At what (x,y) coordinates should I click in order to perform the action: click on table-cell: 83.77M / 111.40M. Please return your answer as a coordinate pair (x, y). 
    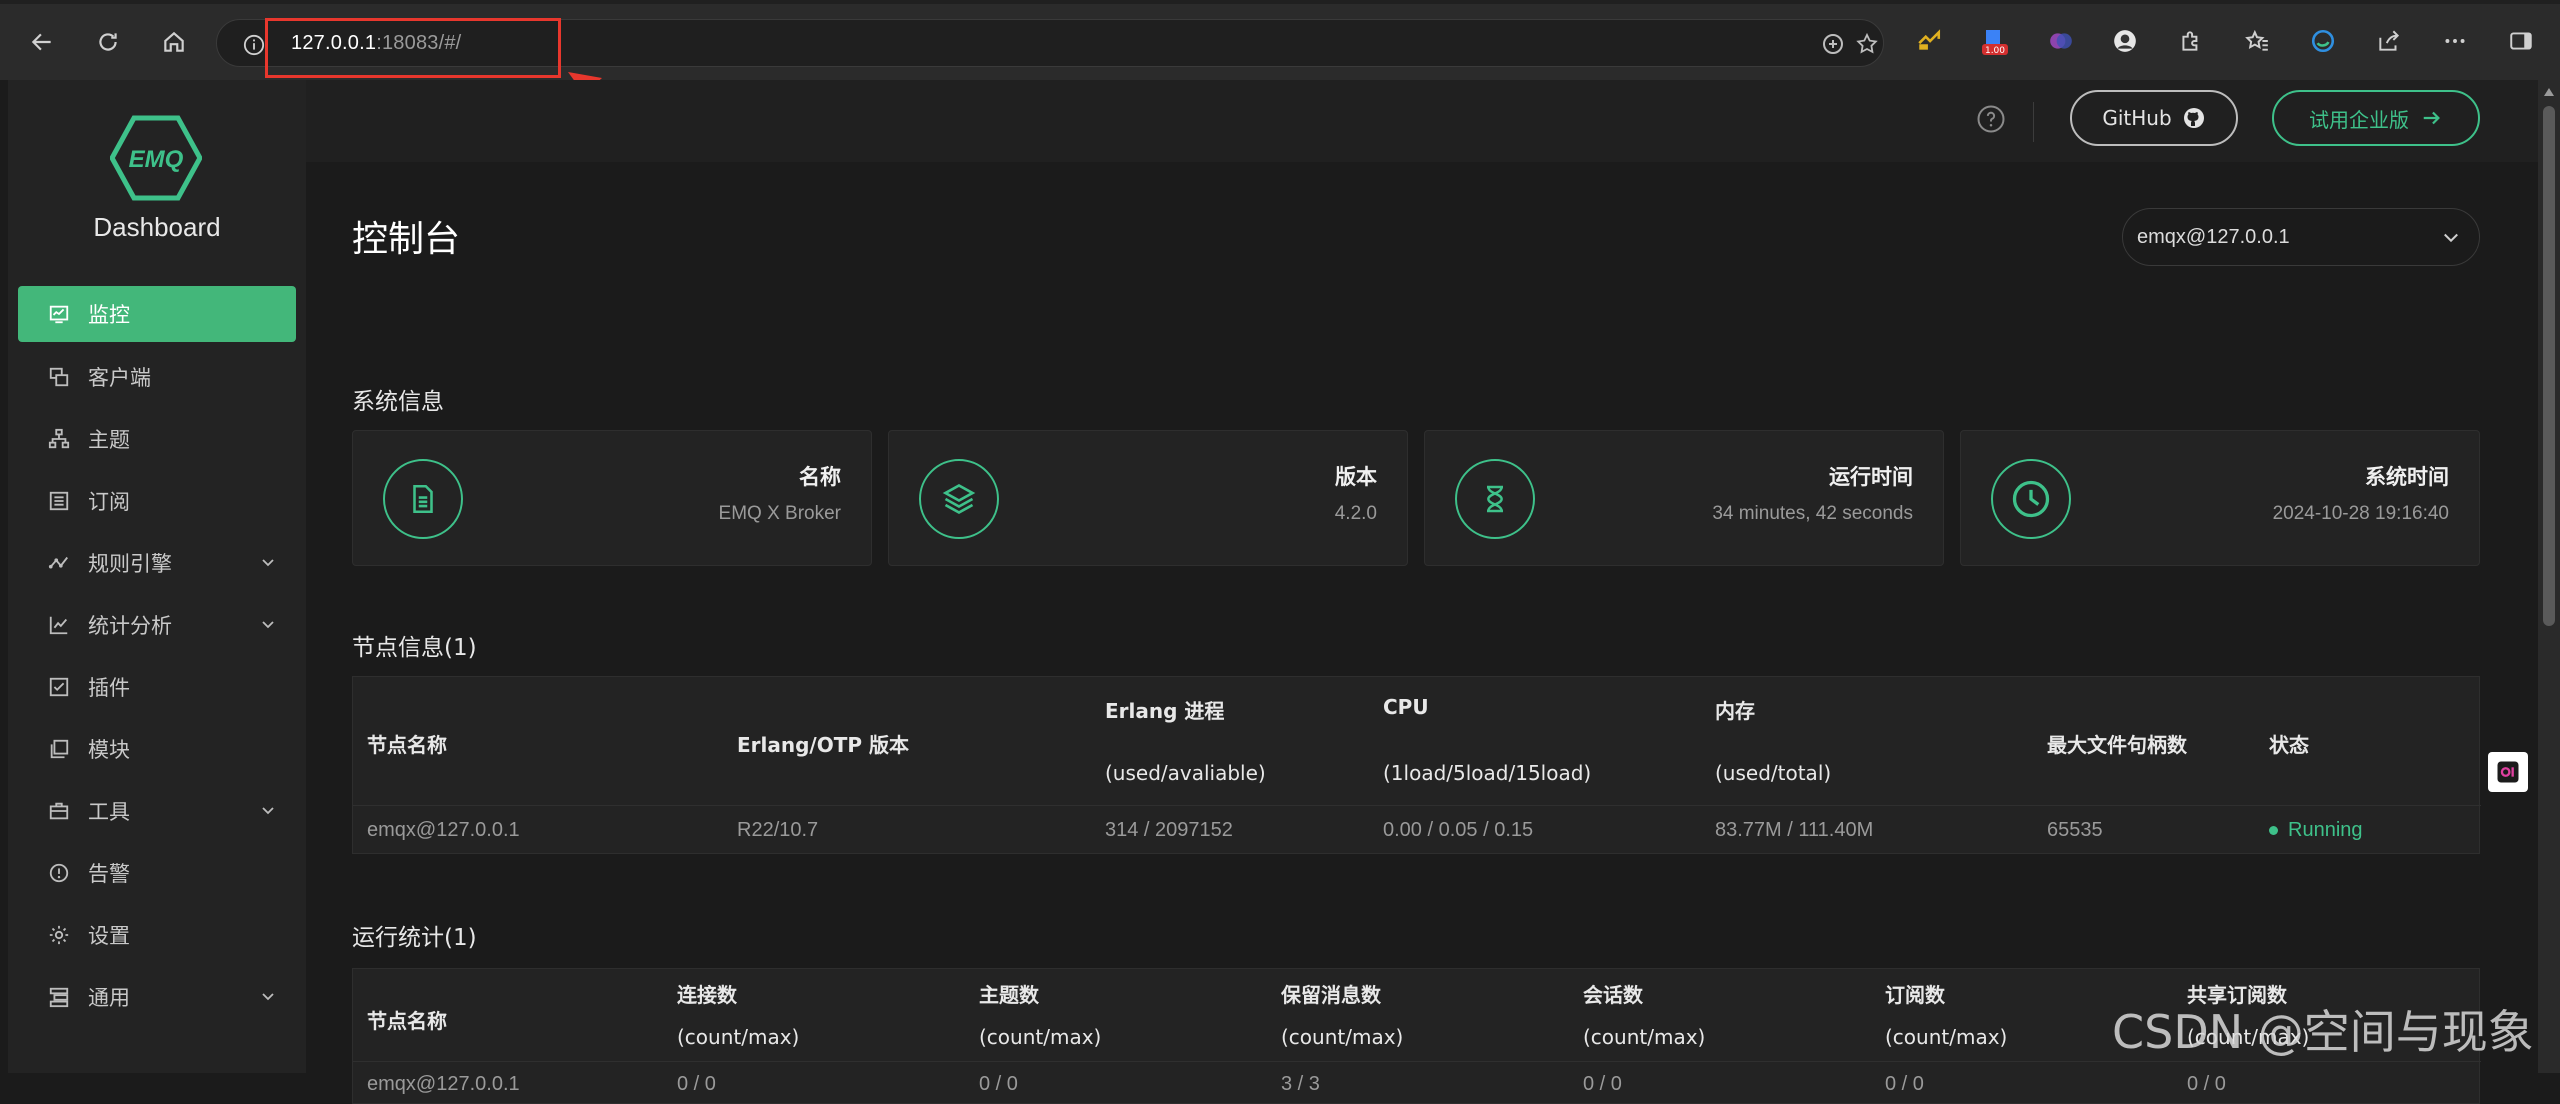
    Looking at the image, I should click on (1794, 830).